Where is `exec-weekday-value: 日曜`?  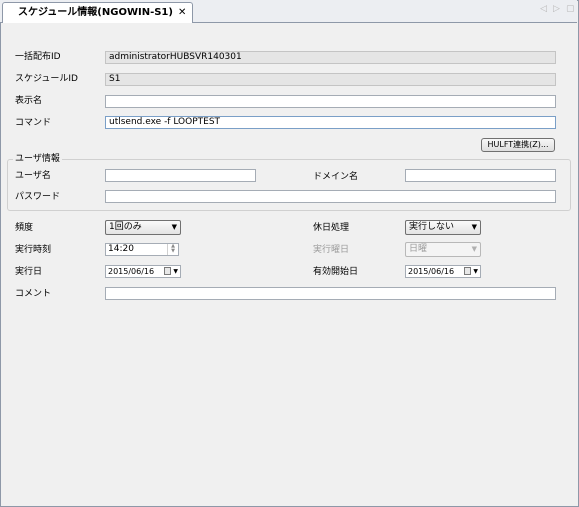 exec-weekday-value: 日曜 is located at coordinates (418, 249).